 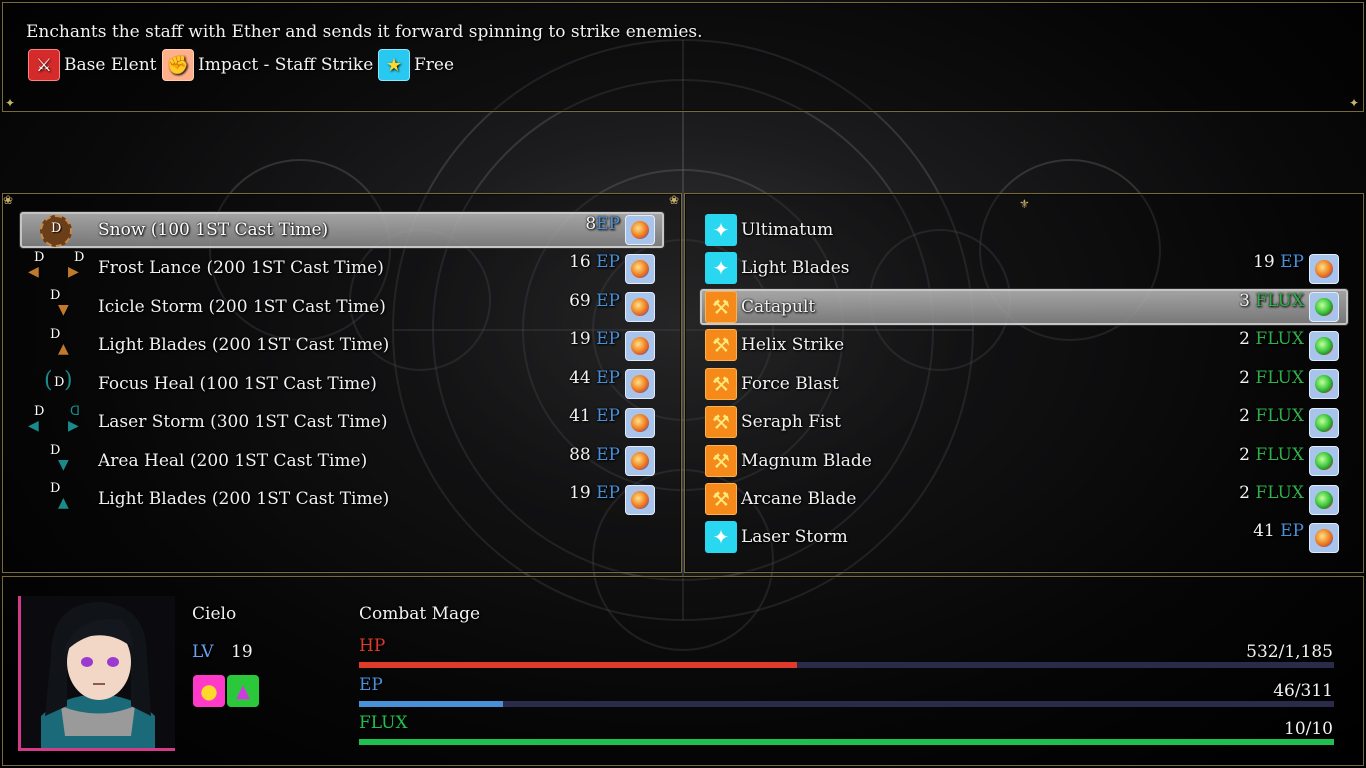 I want to click on skill-name: Laser Storm (300 1ST Cast Time), so click(x=243, y=422).